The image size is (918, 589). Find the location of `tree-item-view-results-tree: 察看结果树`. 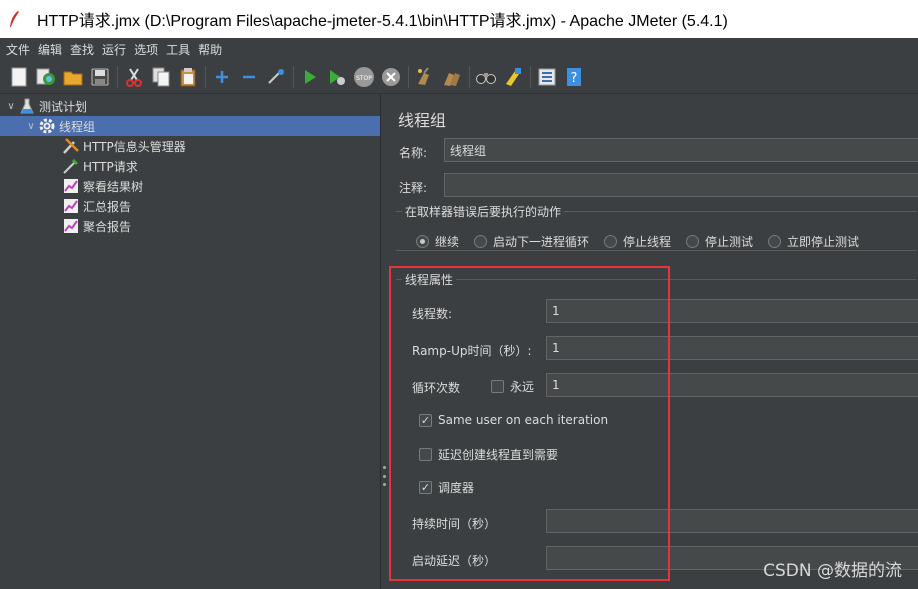

tree-item-view-results-tree: 察看结果树 is located at coordinates (102, 186).